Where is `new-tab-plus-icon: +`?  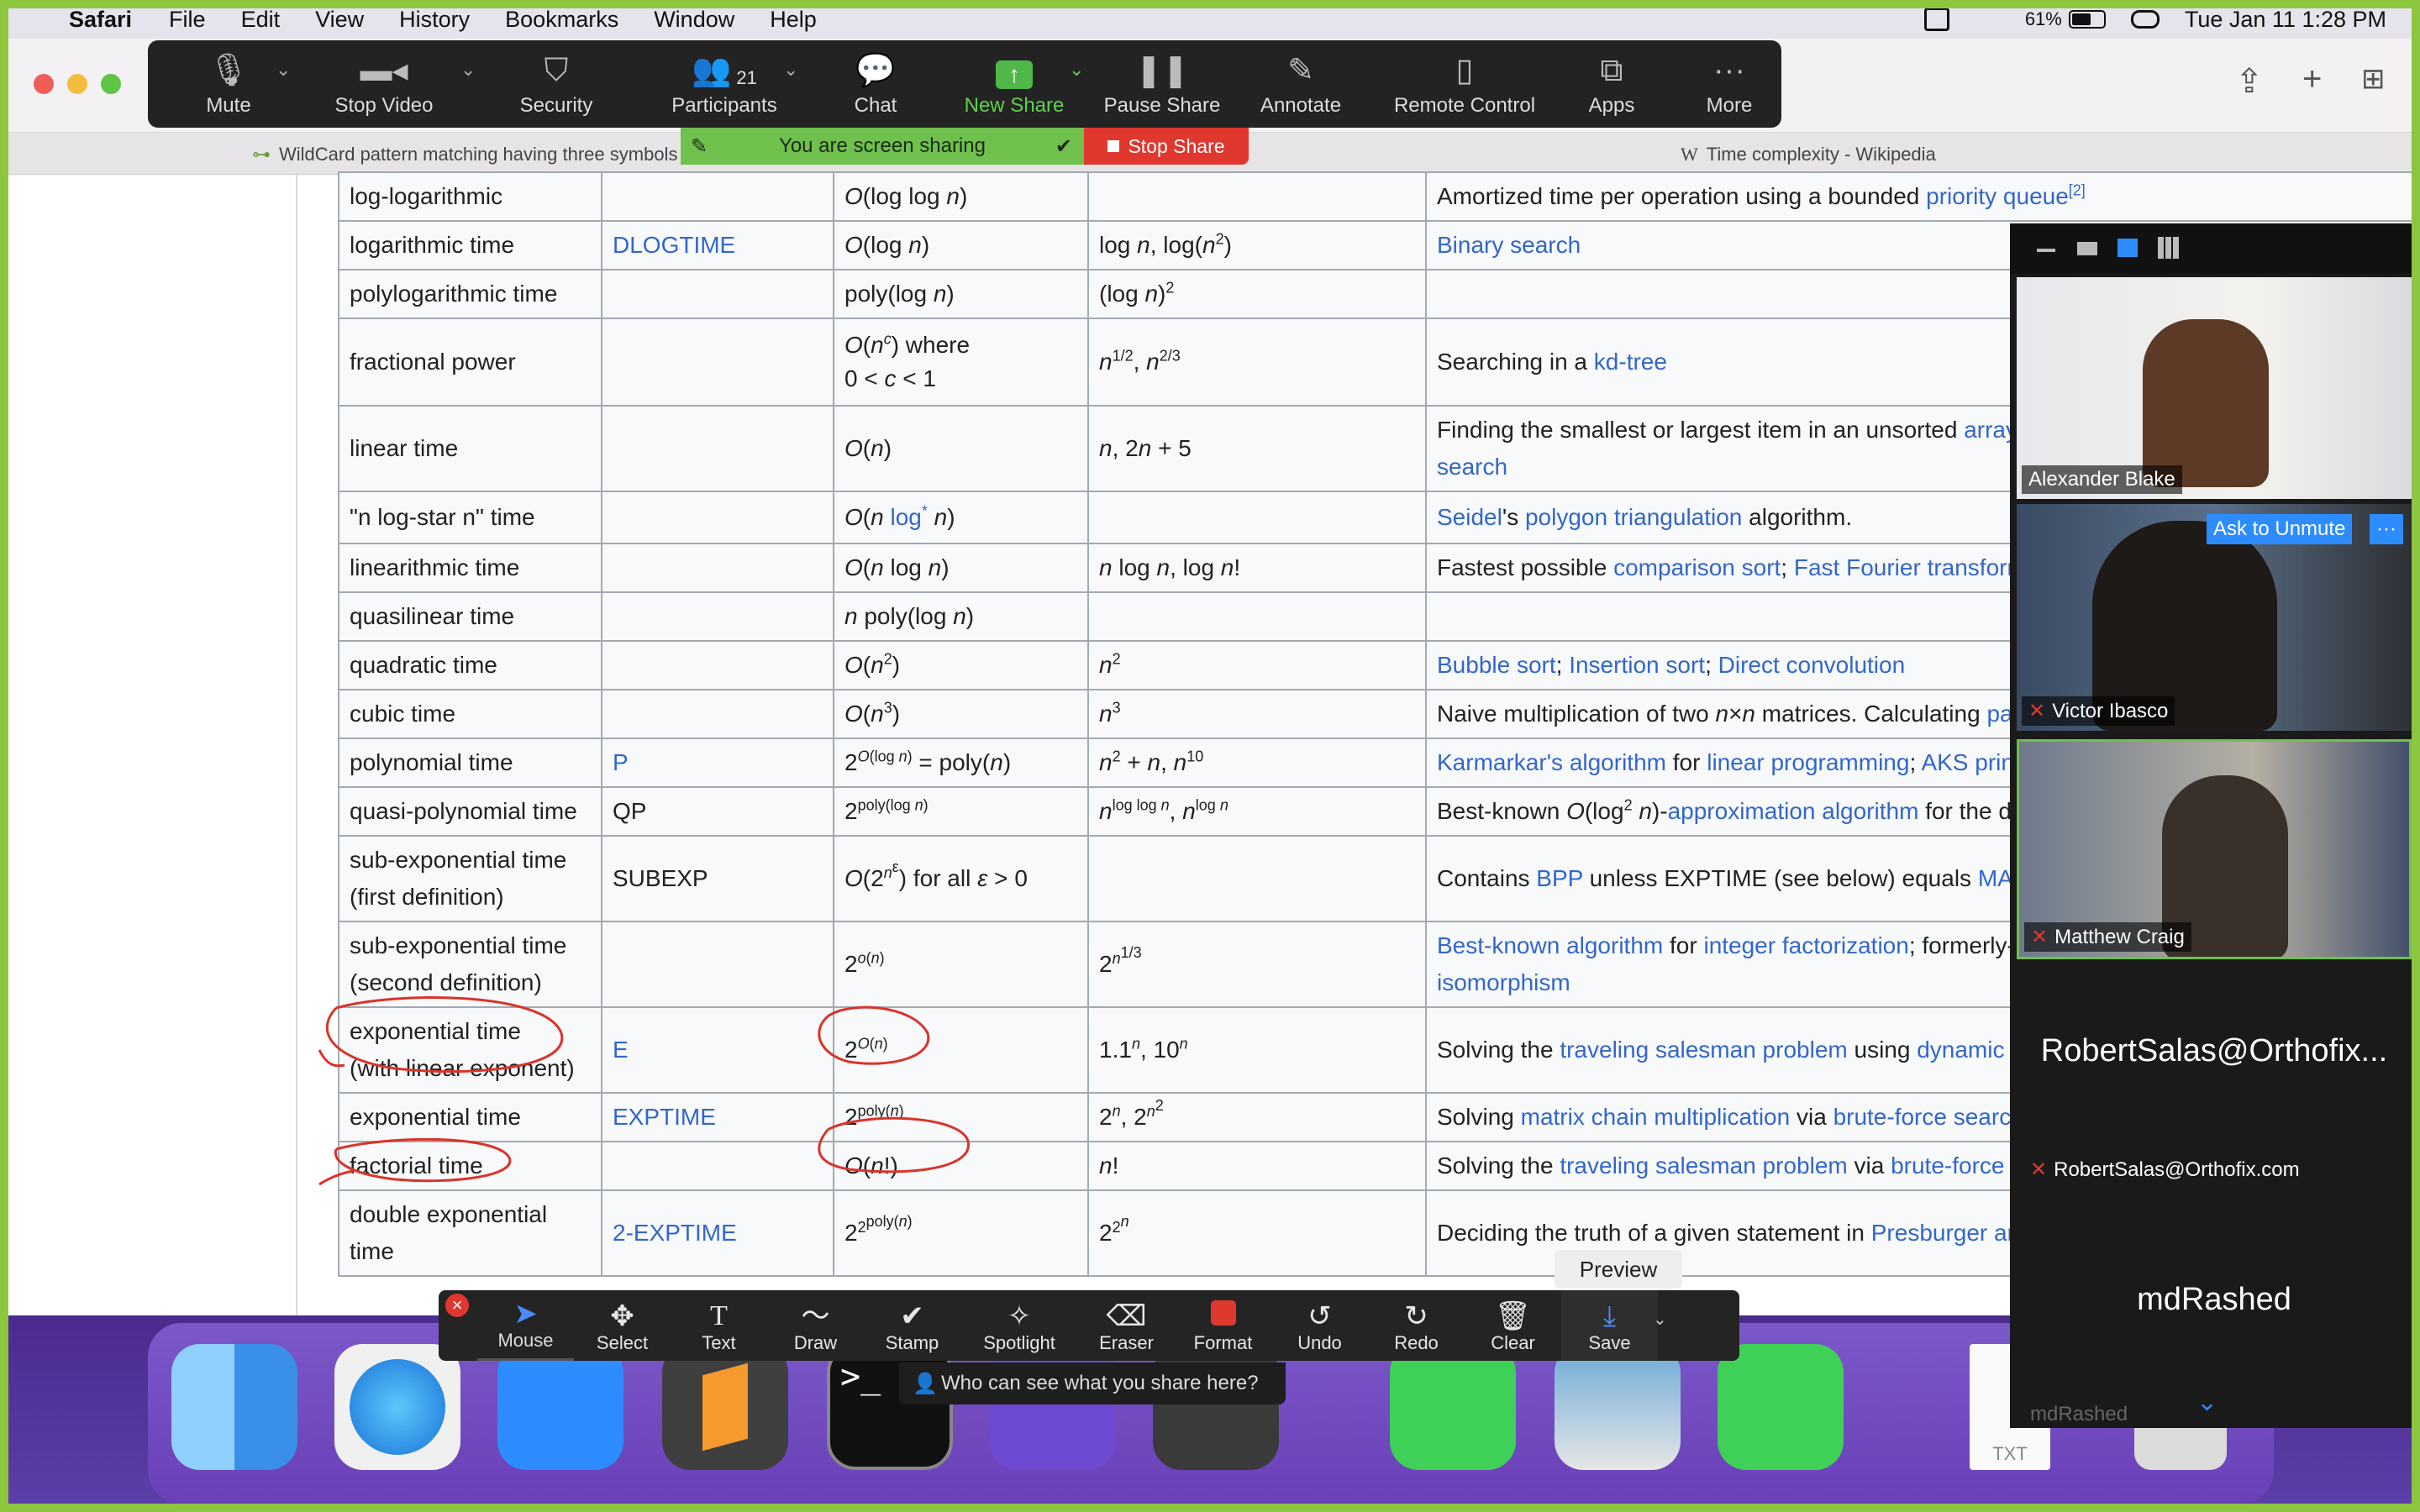 new-tab-plus-icon: + is located at coordinates (2312, 79).